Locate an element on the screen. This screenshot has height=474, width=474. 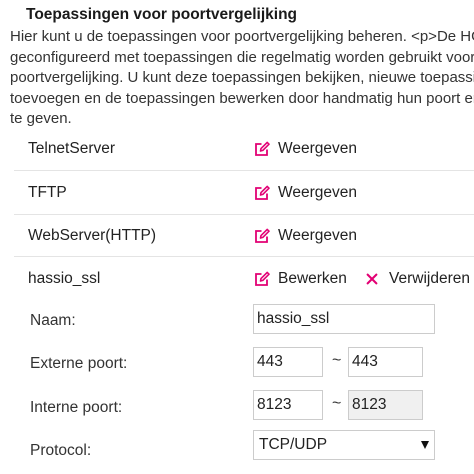
external-port-label: Externe poort: is located at coordinates (79, 363).